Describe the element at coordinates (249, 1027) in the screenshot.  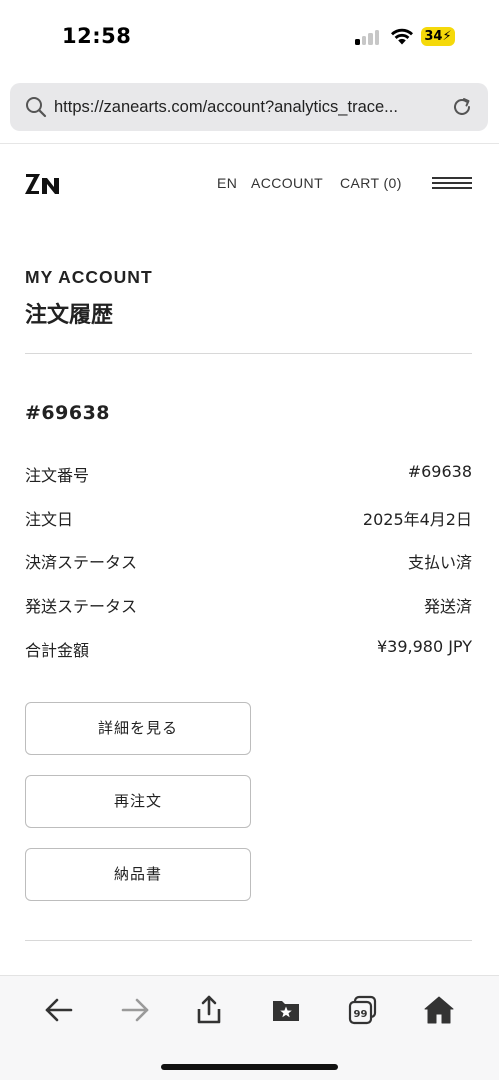
I see `browser-toolbar: 99` at that location.